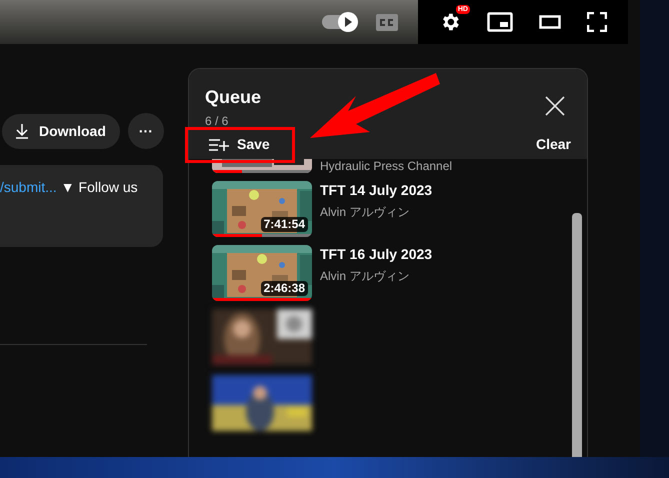  Describe the element at coordinates (233, 97) in the screenshot. I see `queue-title: Queue` at that location.